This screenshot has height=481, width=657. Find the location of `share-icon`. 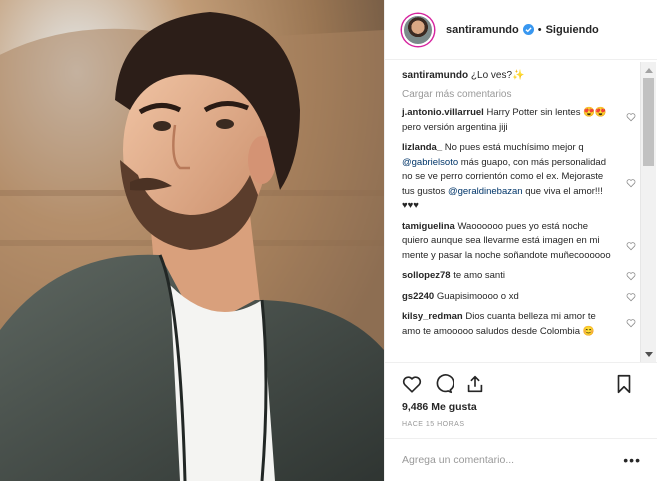

share-icon is located at coordinates (475, 384).